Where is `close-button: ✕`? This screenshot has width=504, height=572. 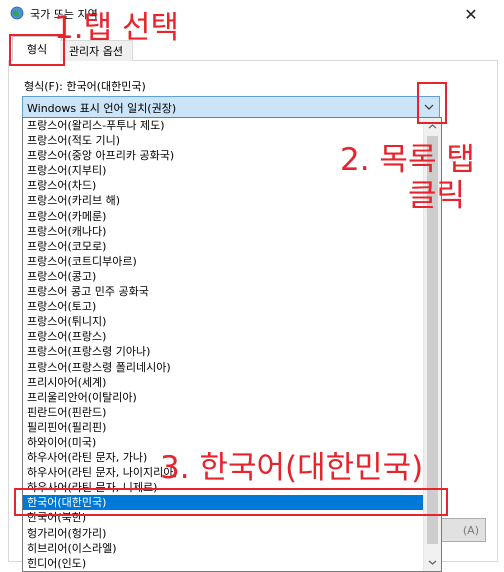
close-button: ✕ is located at coordinates (471, 14).